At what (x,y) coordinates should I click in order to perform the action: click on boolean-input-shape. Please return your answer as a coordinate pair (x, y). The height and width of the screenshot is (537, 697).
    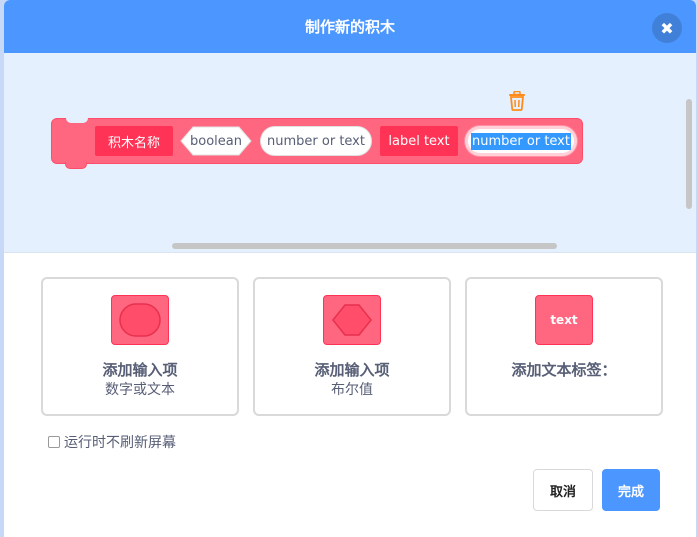
    Looking at the image, I should click on (352, 320).